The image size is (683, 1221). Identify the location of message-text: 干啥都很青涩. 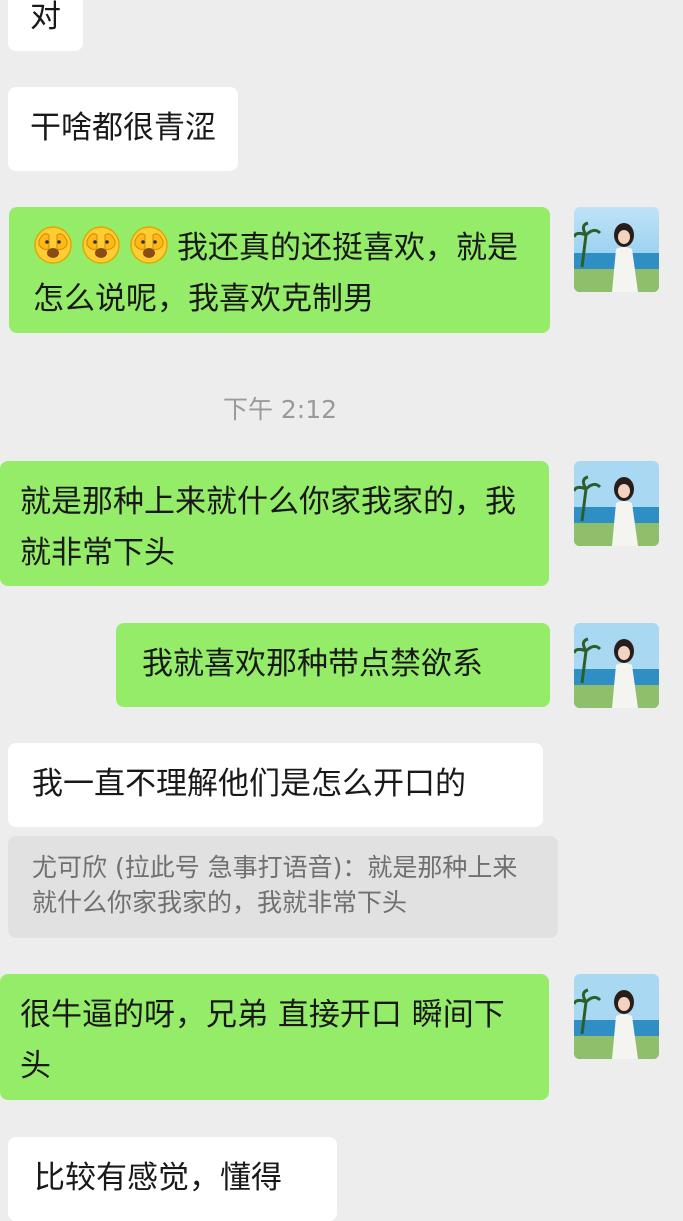
(123, 128).